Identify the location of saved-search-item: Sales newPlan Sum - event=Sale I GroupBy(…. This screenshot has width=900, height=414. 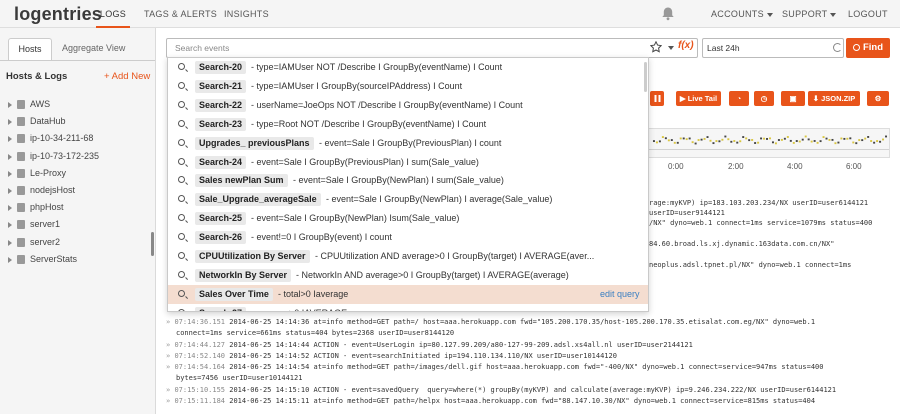
(408, 180).